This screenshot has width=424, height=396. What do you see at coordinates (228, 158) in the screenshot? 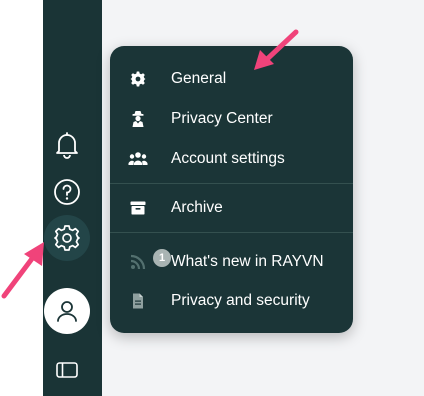
I see `menu-item-label: Account settings` at bounding box center [228, 158].